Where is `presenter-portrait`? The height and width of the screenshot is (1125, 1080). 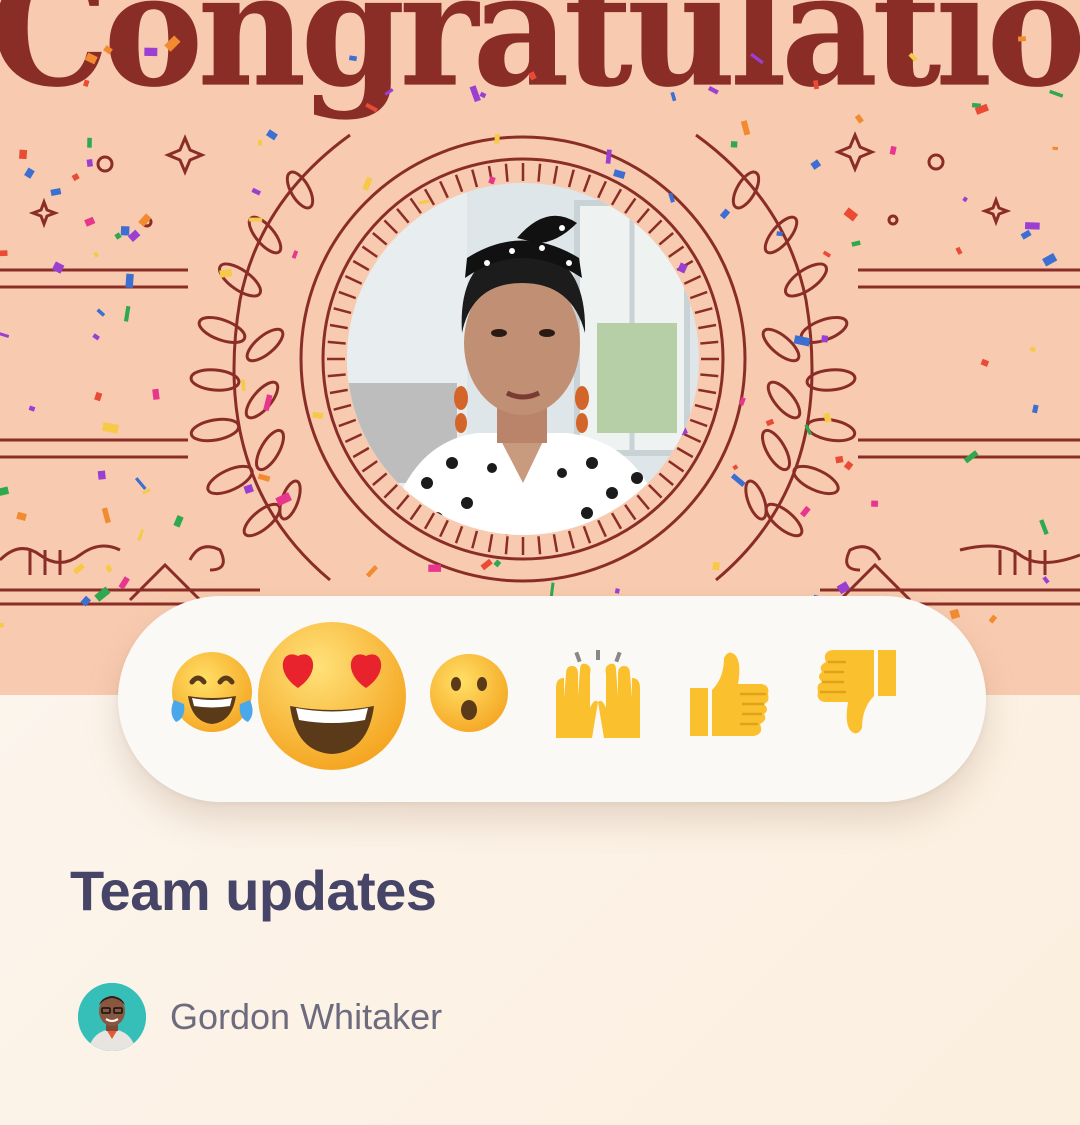 presenter-portrait is located at coordinates (523, 359).